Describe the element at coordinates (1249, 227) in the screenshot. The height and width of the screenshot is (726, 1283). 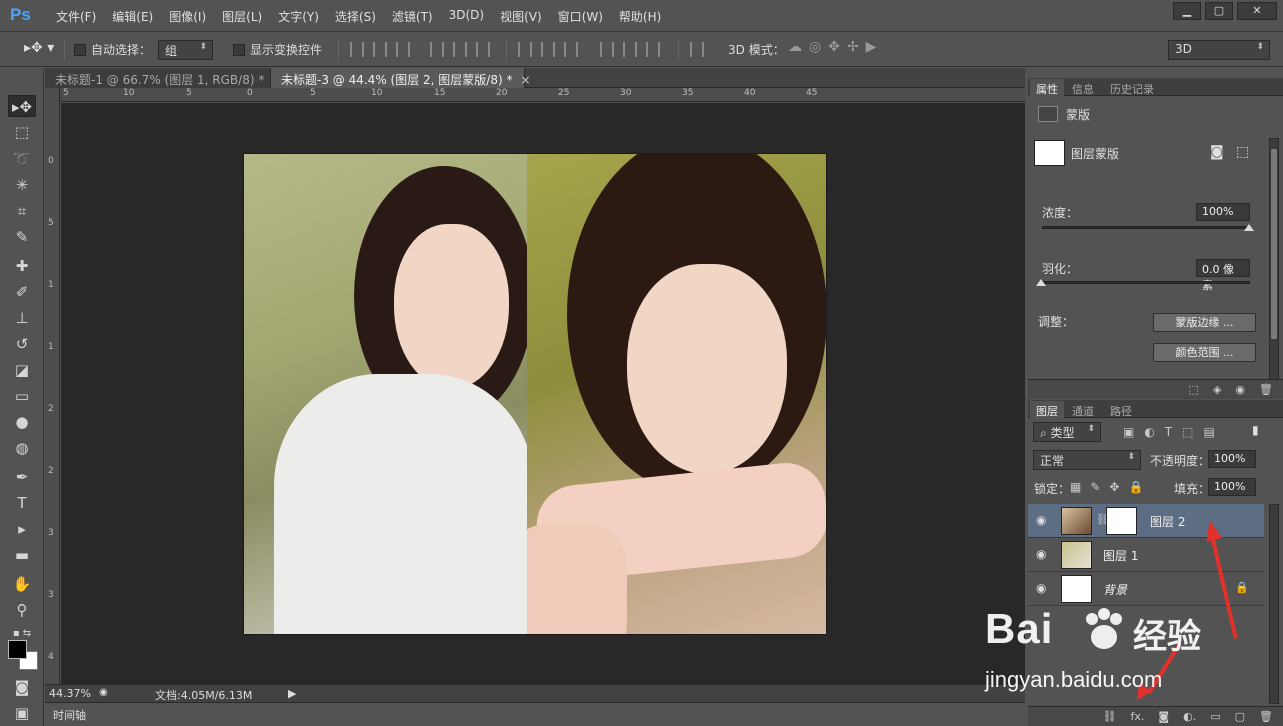
I see `density-knob` at that location.